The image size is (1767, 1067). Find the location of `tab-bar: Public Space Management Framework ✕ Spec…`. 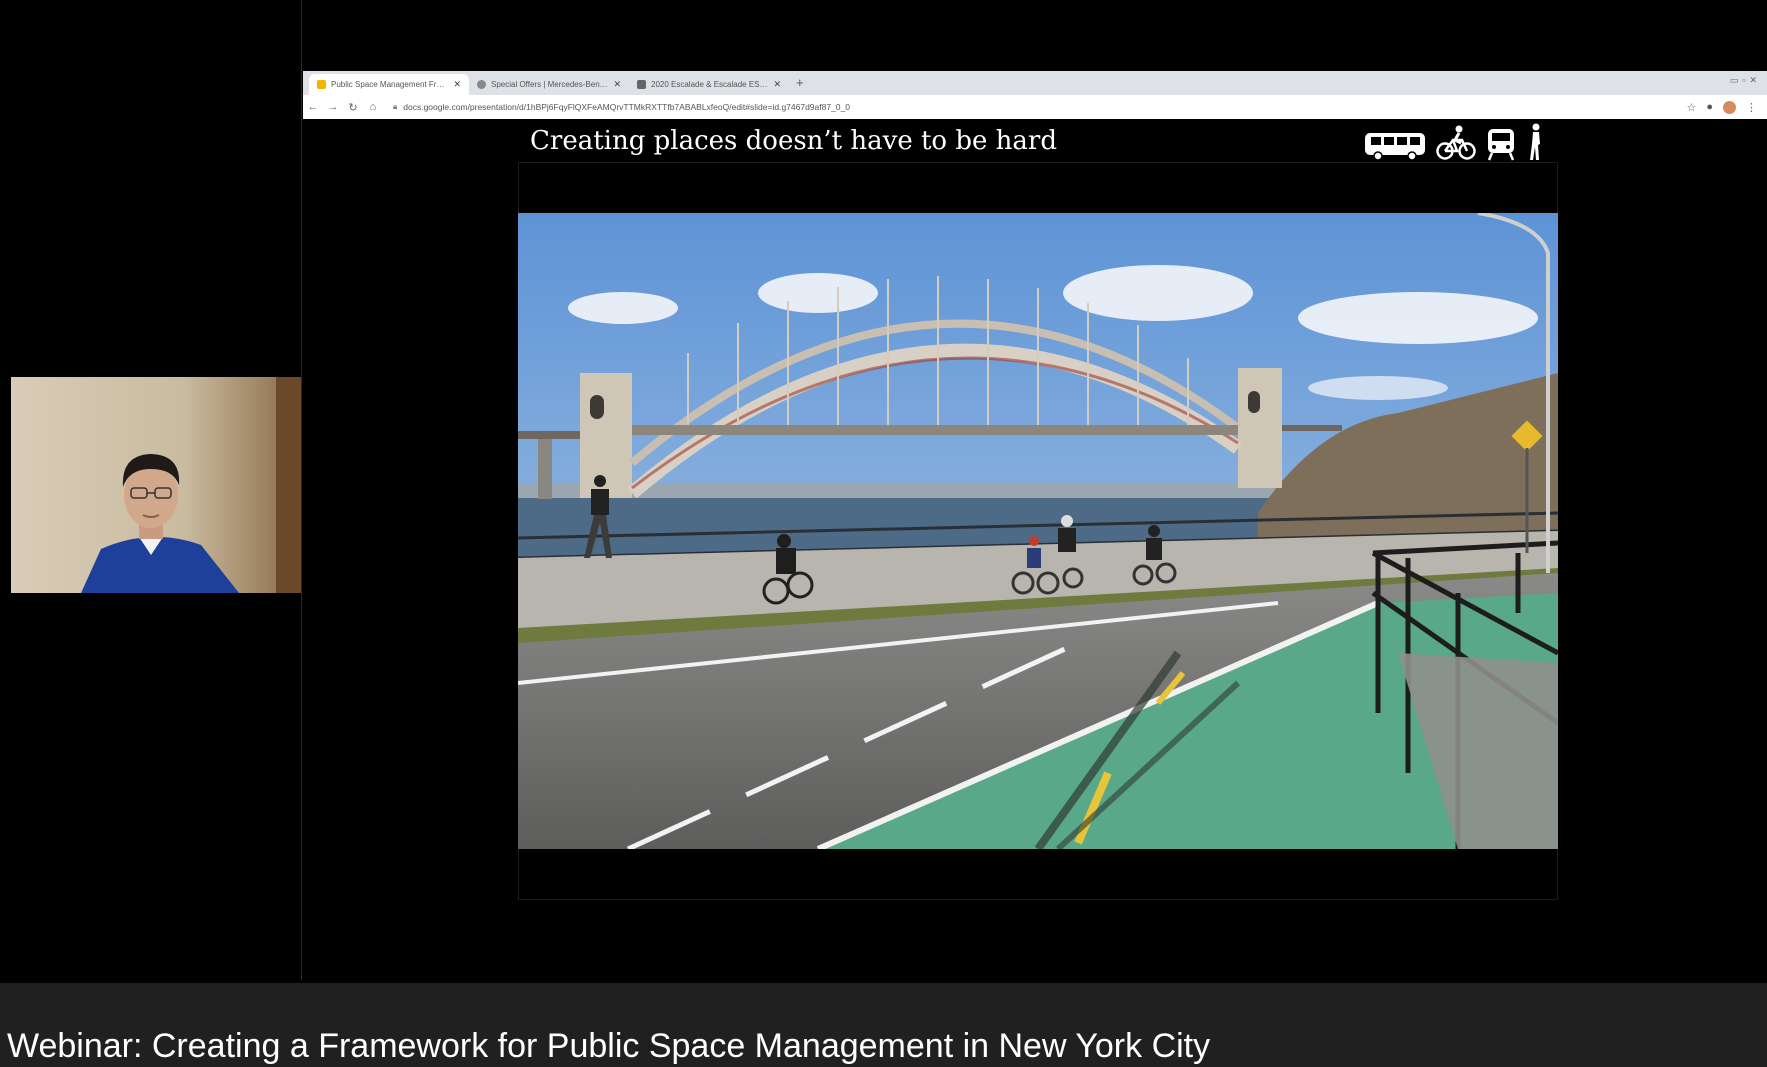

tab-bar: Public Space Management Framework ✕ Spec… is located at coordinates (1035, 83).